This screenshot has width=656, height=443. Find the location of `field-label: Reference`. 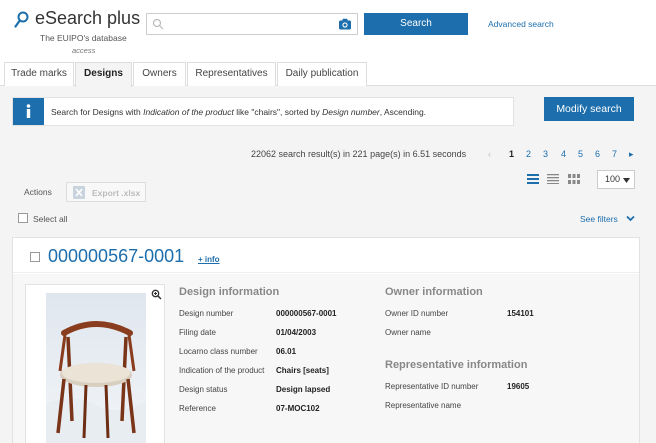

field-label: Reference is located at coordinates (197, 408).